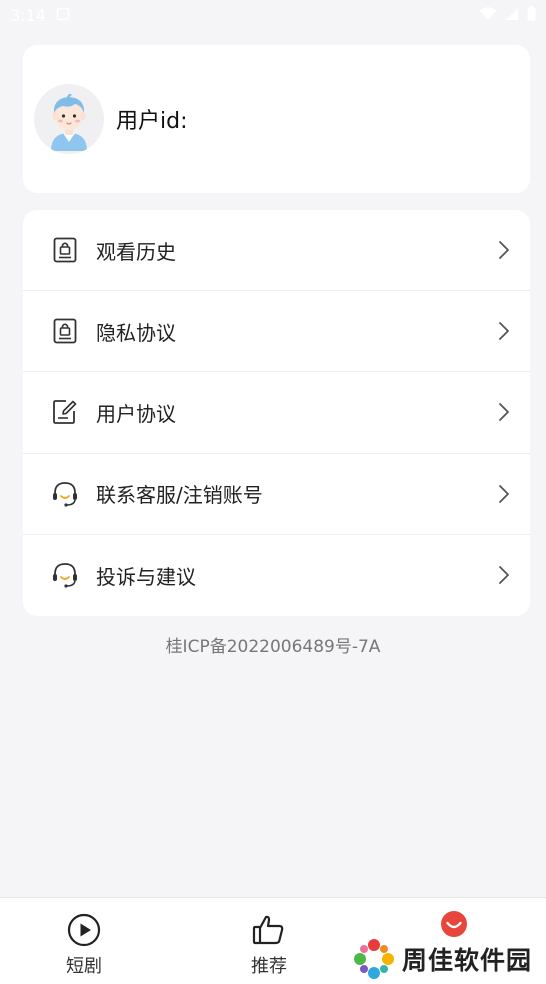 Image resolution: width=546 pixels, height=984 pixels. Describe the element at coordinates (84, 930) in the screenshot. I see `play-circle-icon` at that location.